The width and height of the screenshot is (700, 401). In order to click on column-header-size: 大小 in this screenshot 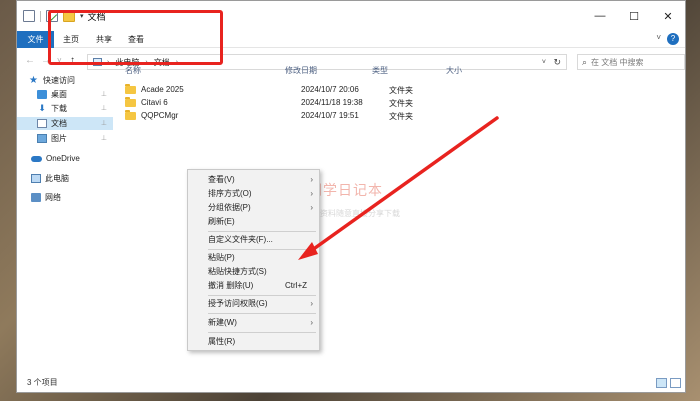, I will do `click(454, 70)`.